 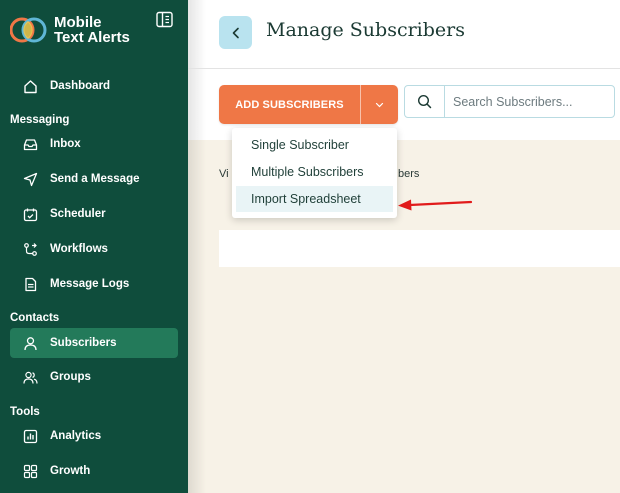 I want to click on menu-item-multiple-subscribers: Multiple Subscribers, so click(x=314, y=172).